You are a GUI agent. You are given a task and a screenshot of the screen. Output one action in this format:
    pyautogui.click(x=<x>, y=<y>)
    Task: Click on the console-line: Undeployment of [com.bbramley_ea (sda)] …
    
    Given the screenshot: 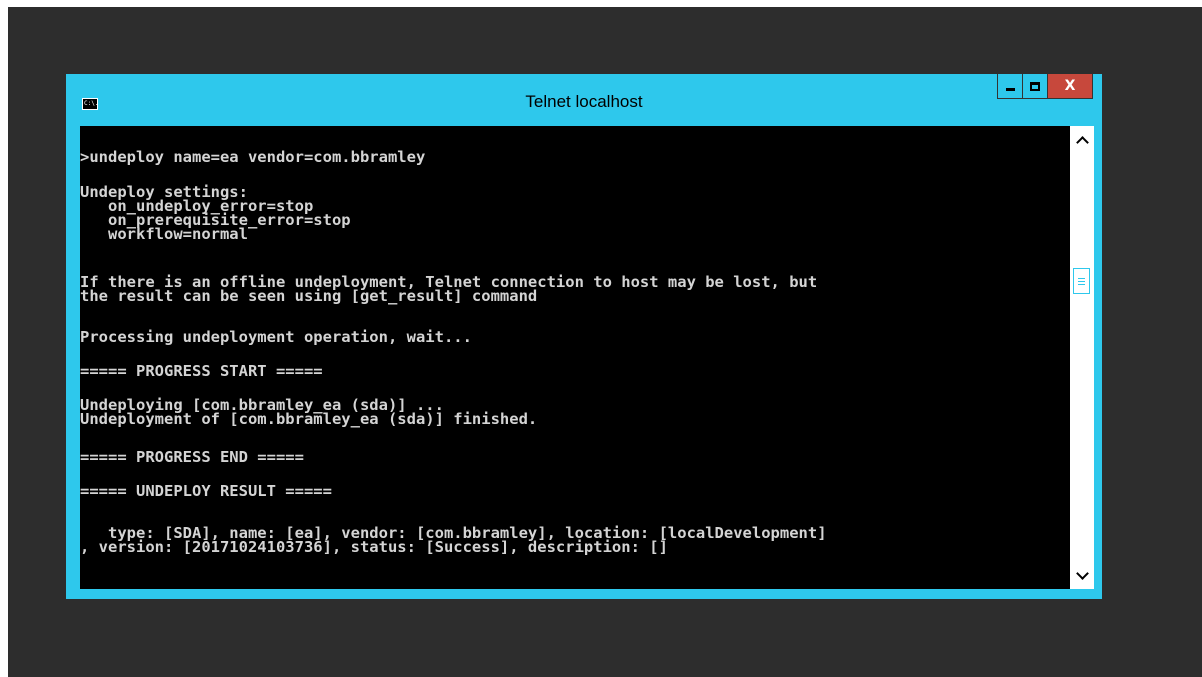 What is the action you would take?
    pyautogui.click(x=309, y=419)
    